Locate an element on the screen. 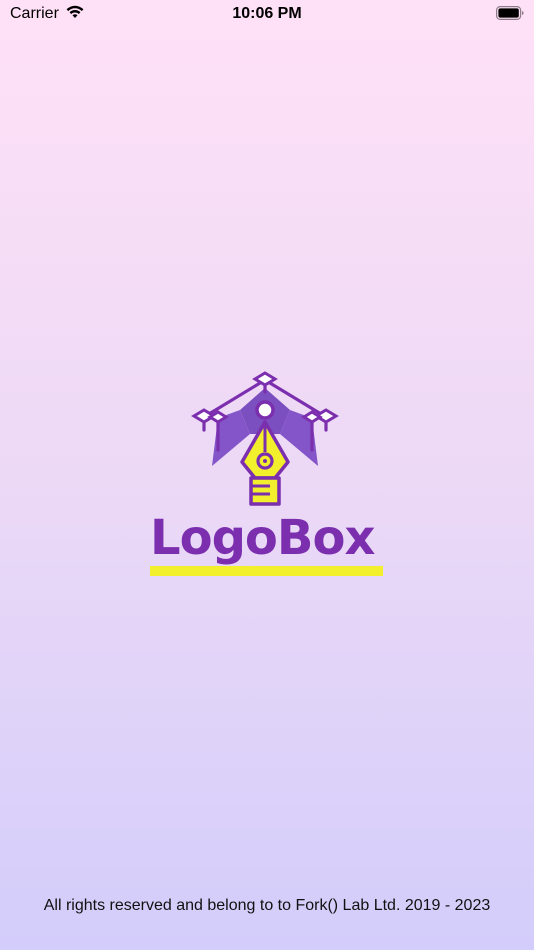 Image resolution: width=534 pixels, height=950 pixels. status-time: 10:06 PM is located at coordinates (267, 13).